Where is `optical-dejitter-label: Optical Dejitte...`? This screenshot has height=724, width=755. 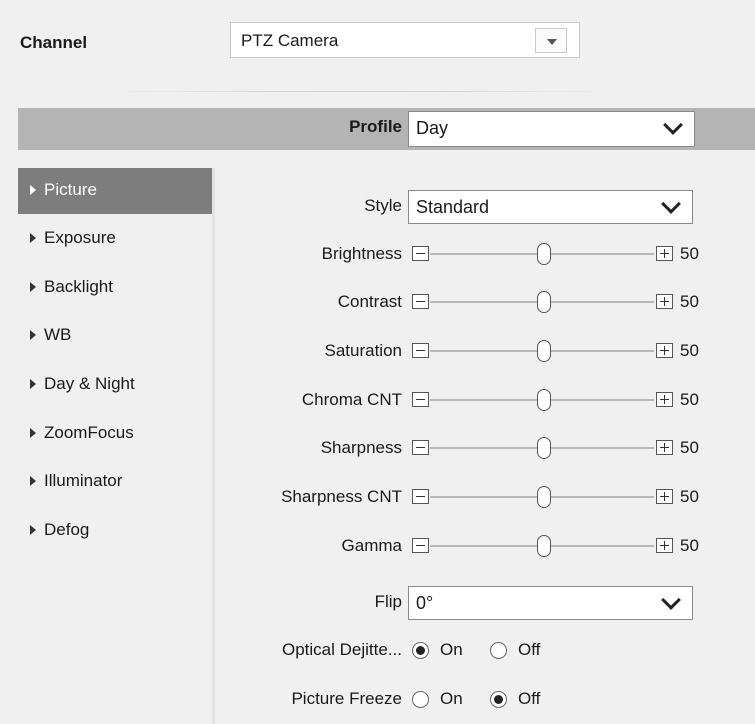
optical-dejitter-label: Optical Dejitte... is located at coordinates (342, 649).